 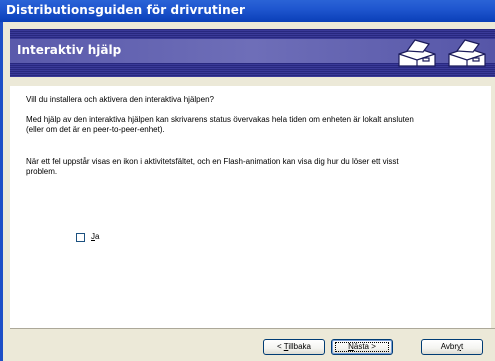 I want to click on focus-rectangle, so click(x=362, y=347).